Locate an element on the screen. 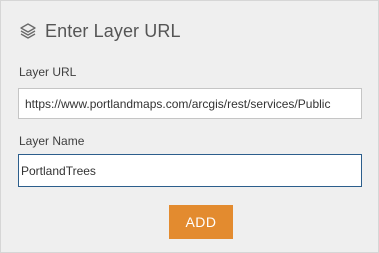 The width and height of the screenshot is (379, 253). layer-url-input is located at coordinates (190, 103).